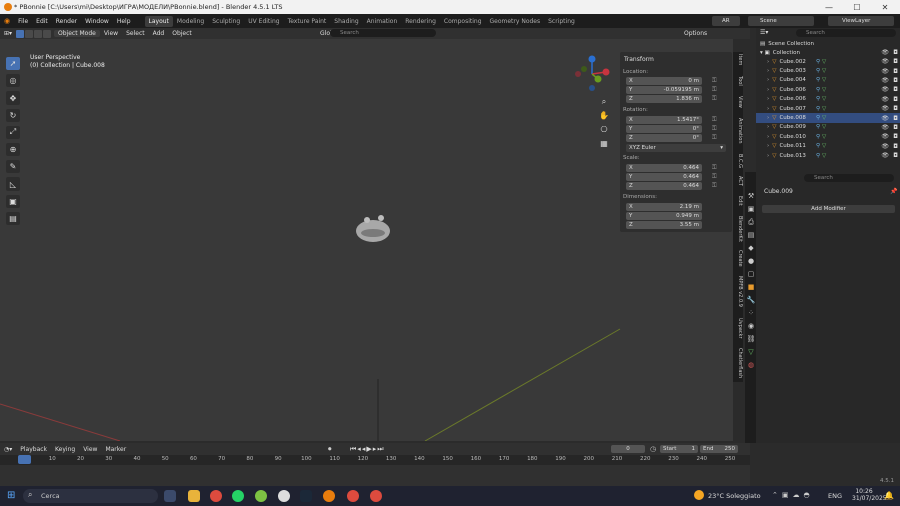  I want to click on windows-start-icon: ⊞, so click(12, 496).